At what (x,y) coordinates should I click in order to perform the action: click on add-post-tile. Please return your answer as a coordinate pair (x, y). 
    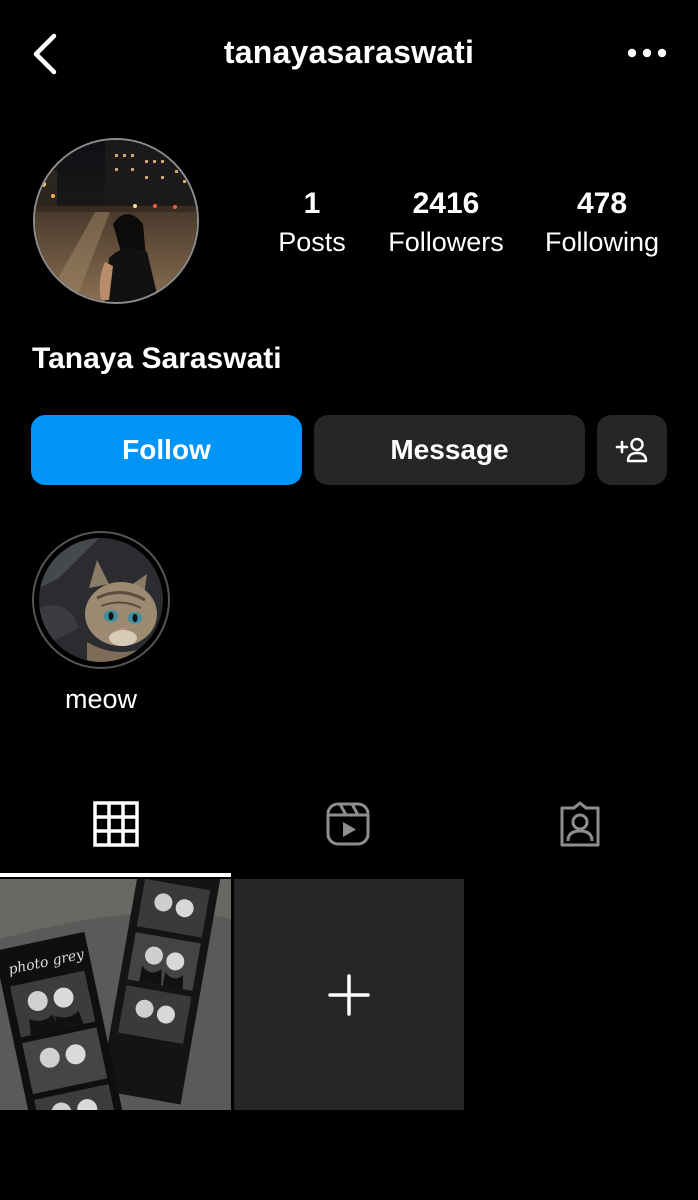
    Looking at the image, I should click on (349, 994).